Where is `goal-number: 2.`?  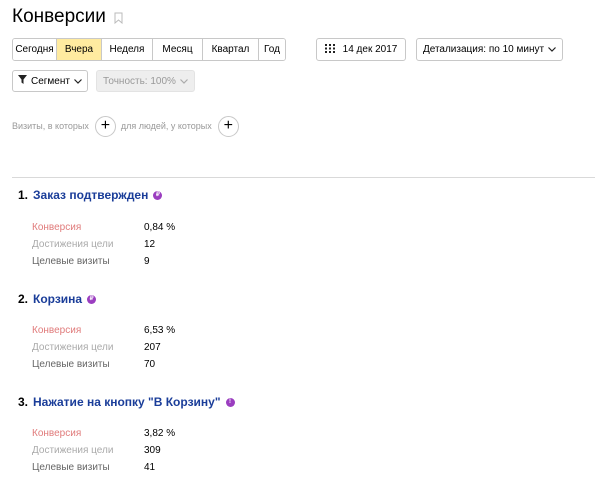 goal-number: 2. is located at coordinates (23, 299).